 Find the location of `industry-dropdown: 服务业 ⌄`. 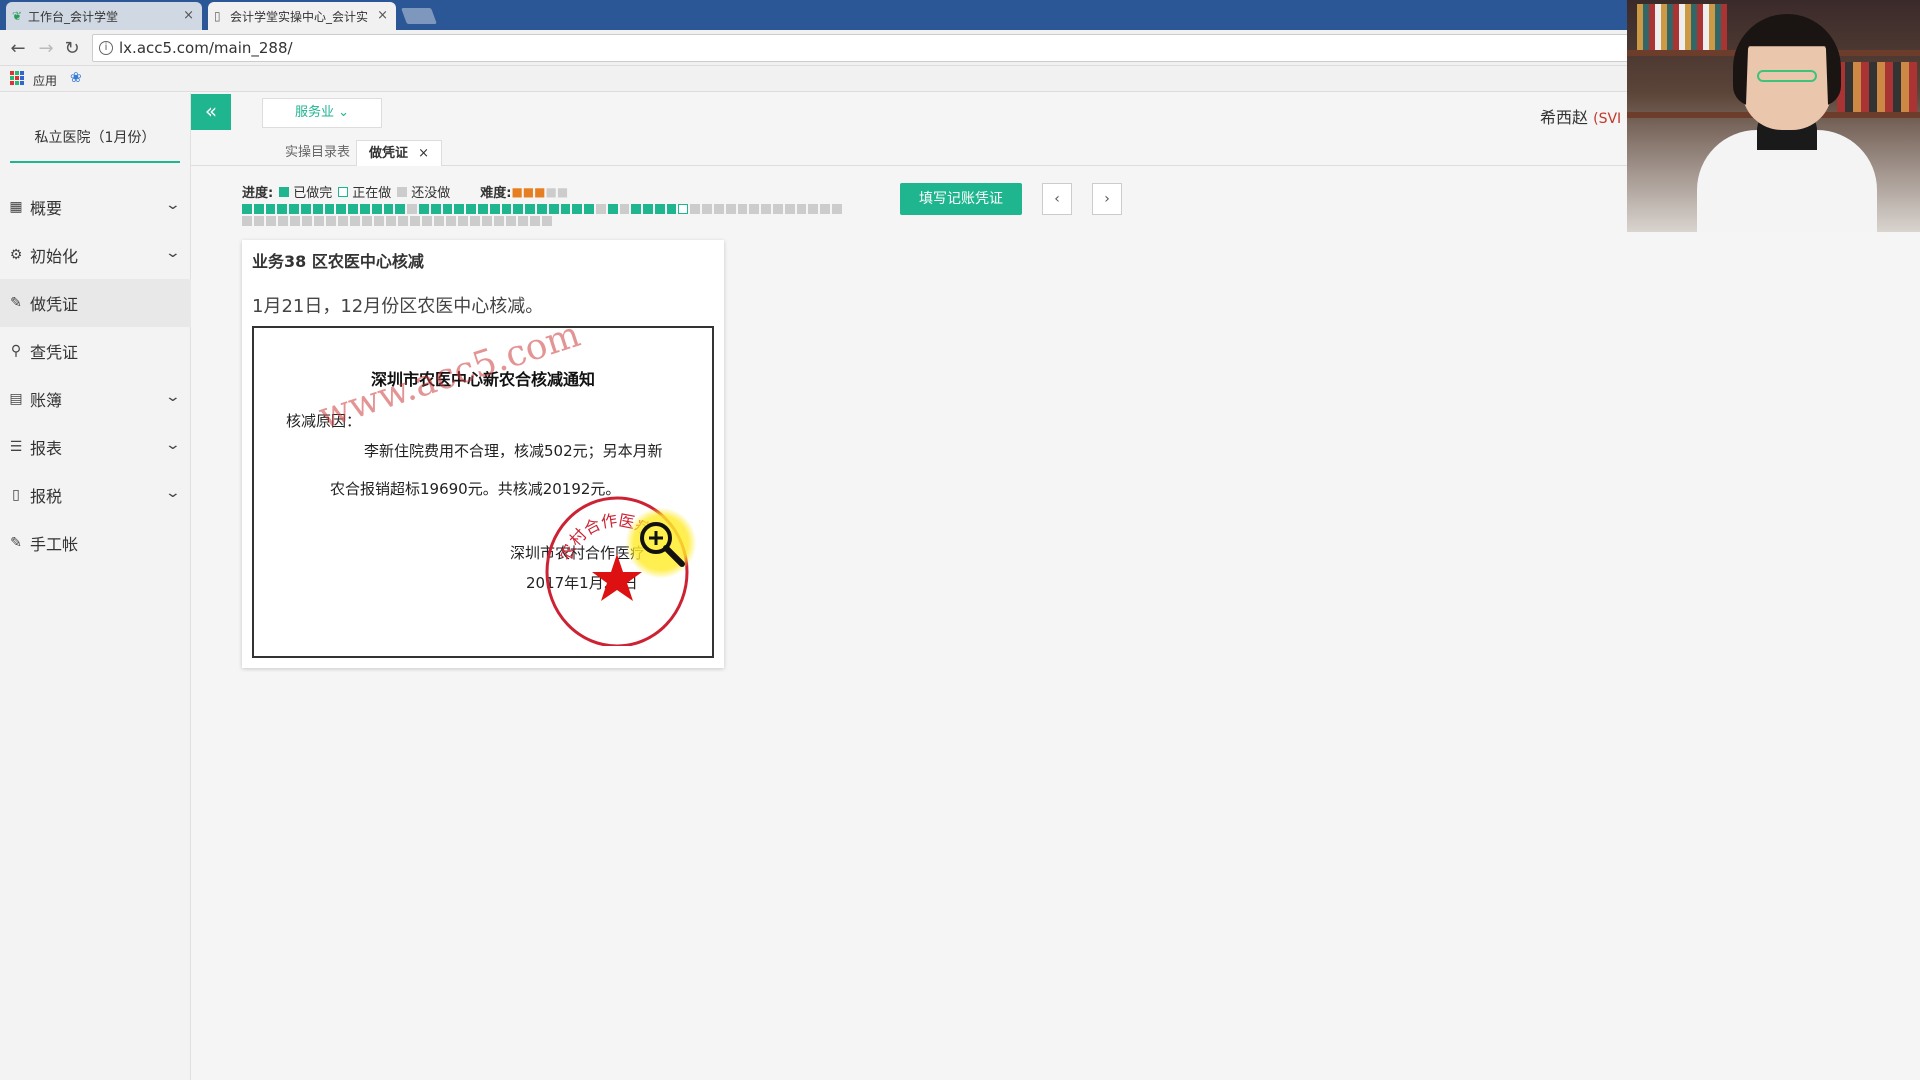

industry-dropdown: 服务业 ⌄ is located at coordinates (322, 113).